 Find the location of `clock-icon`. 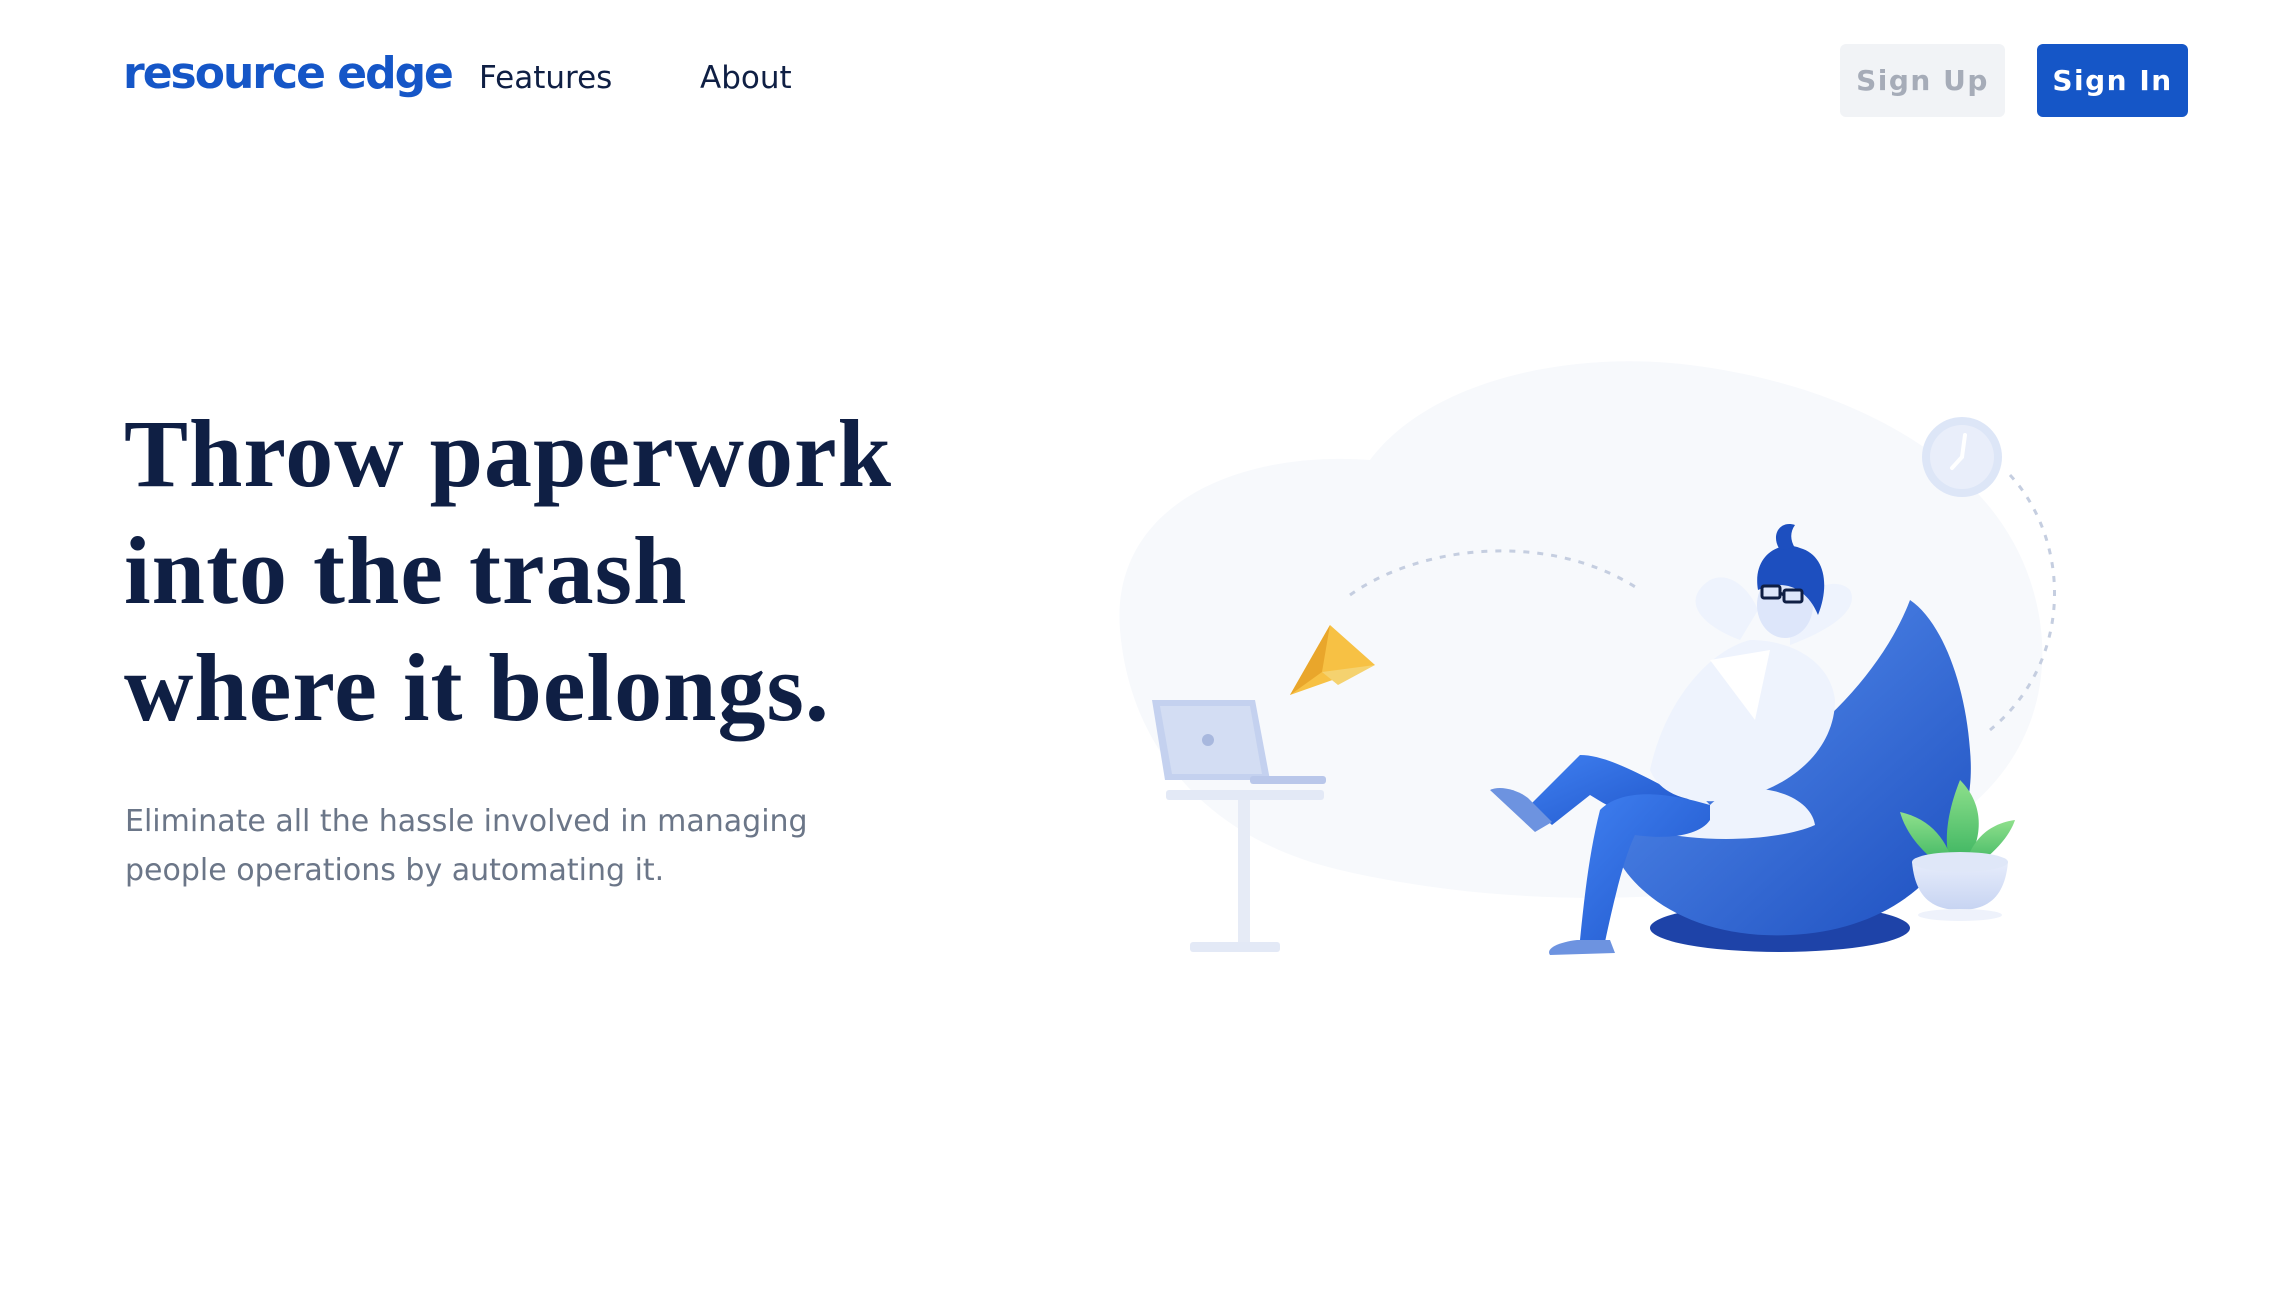

clock-icon is located at coordinates (1962, 457).